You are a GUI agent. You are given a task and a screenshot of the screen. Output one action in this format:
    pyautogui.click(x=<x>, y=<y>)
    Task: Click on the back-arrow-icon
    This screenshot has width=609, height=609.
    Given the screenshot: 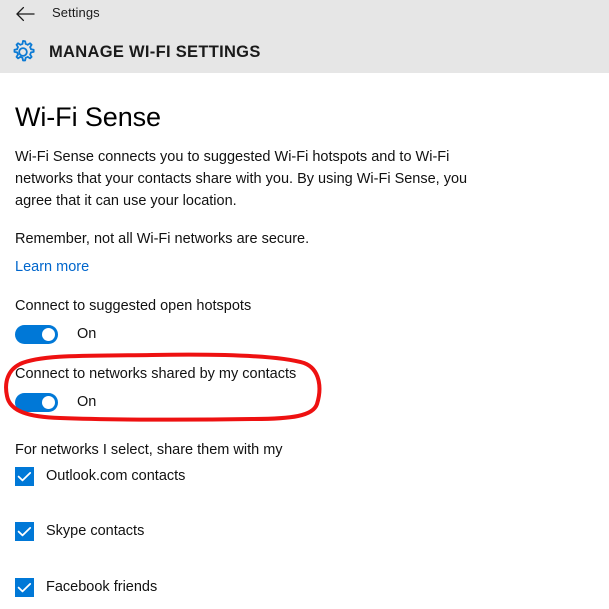 What is the action you would take?
    pyautogui.click(x=25, y=14)
    